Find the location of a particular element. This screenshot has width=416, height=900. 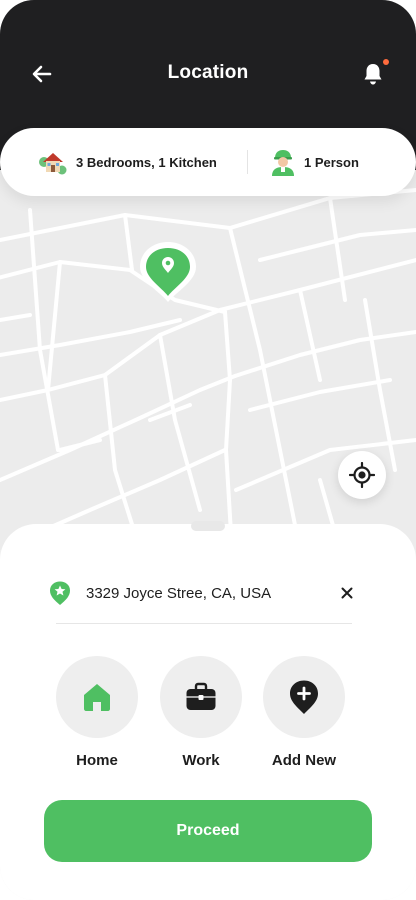

saved-place-label: Home is located at coordinates (97, 760).